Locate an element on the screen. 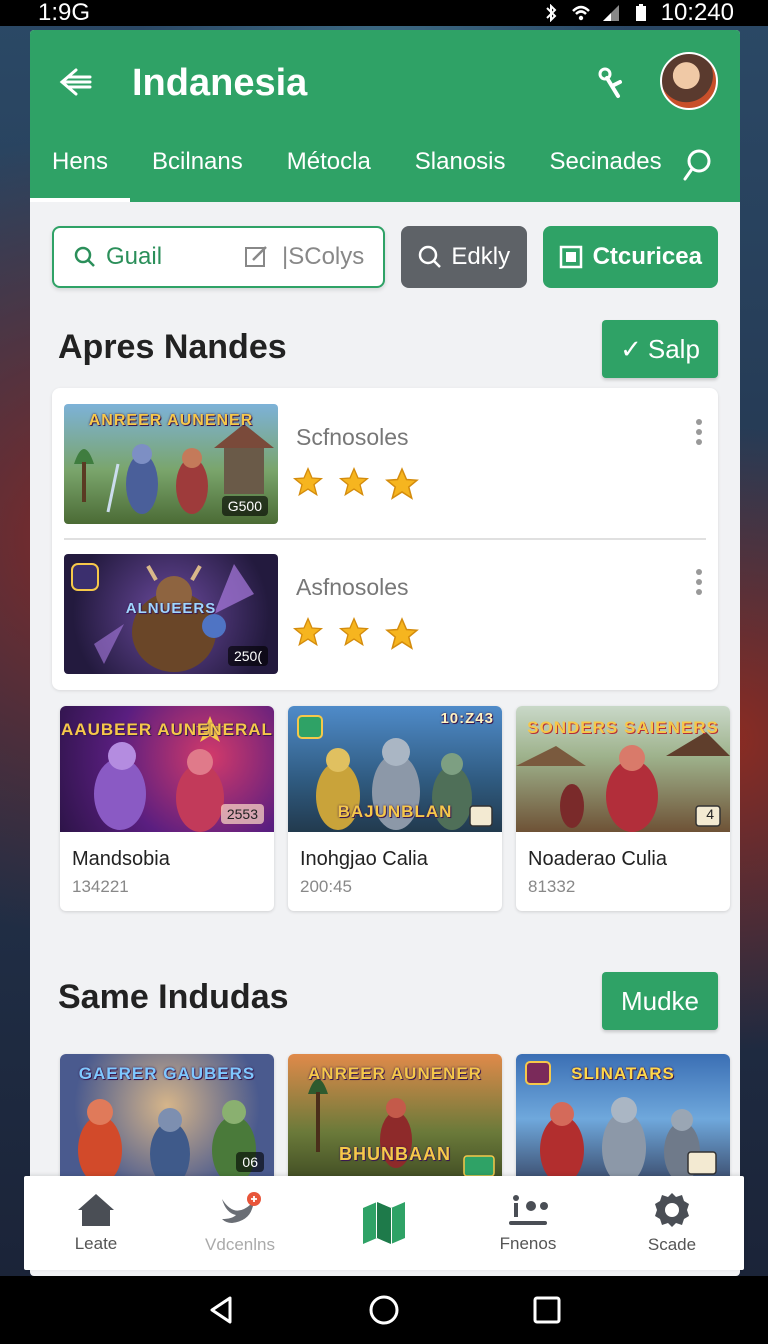 Image resolution: width=768 pixels, height=1344 pixels. nav-item-map is located at coordinates (384, 1223).